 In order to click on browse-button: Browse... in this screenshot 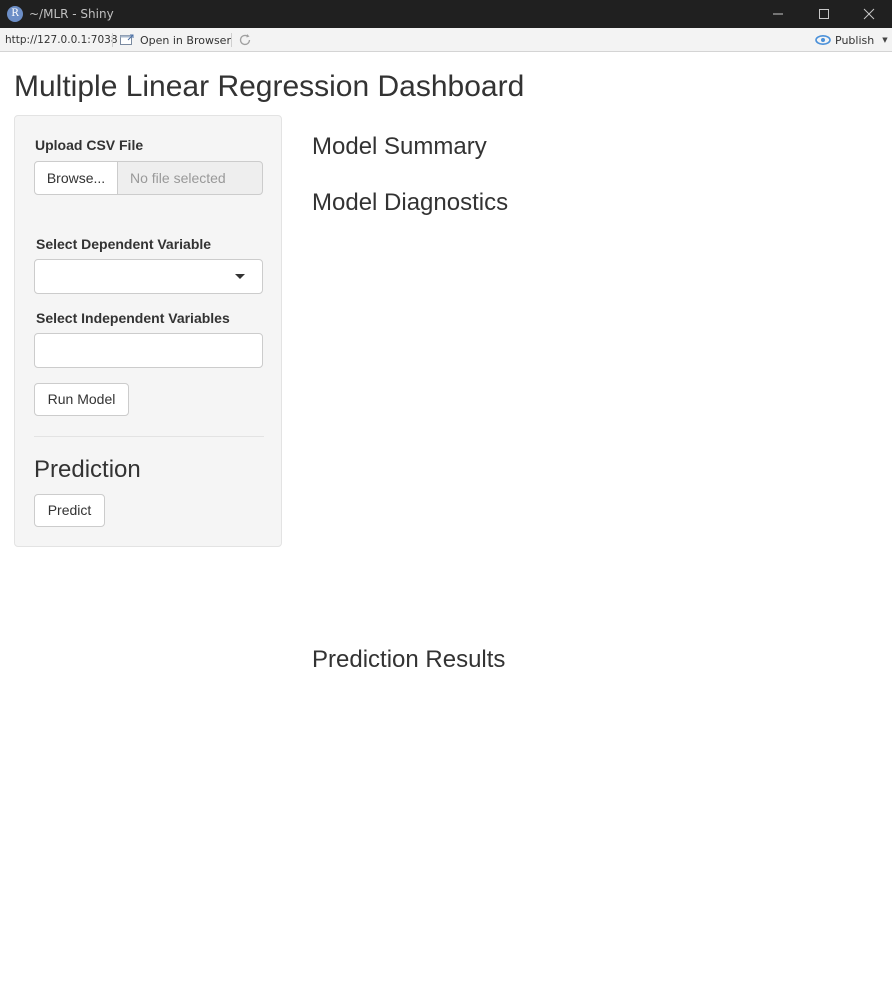, I will do `click(76, 178)`.